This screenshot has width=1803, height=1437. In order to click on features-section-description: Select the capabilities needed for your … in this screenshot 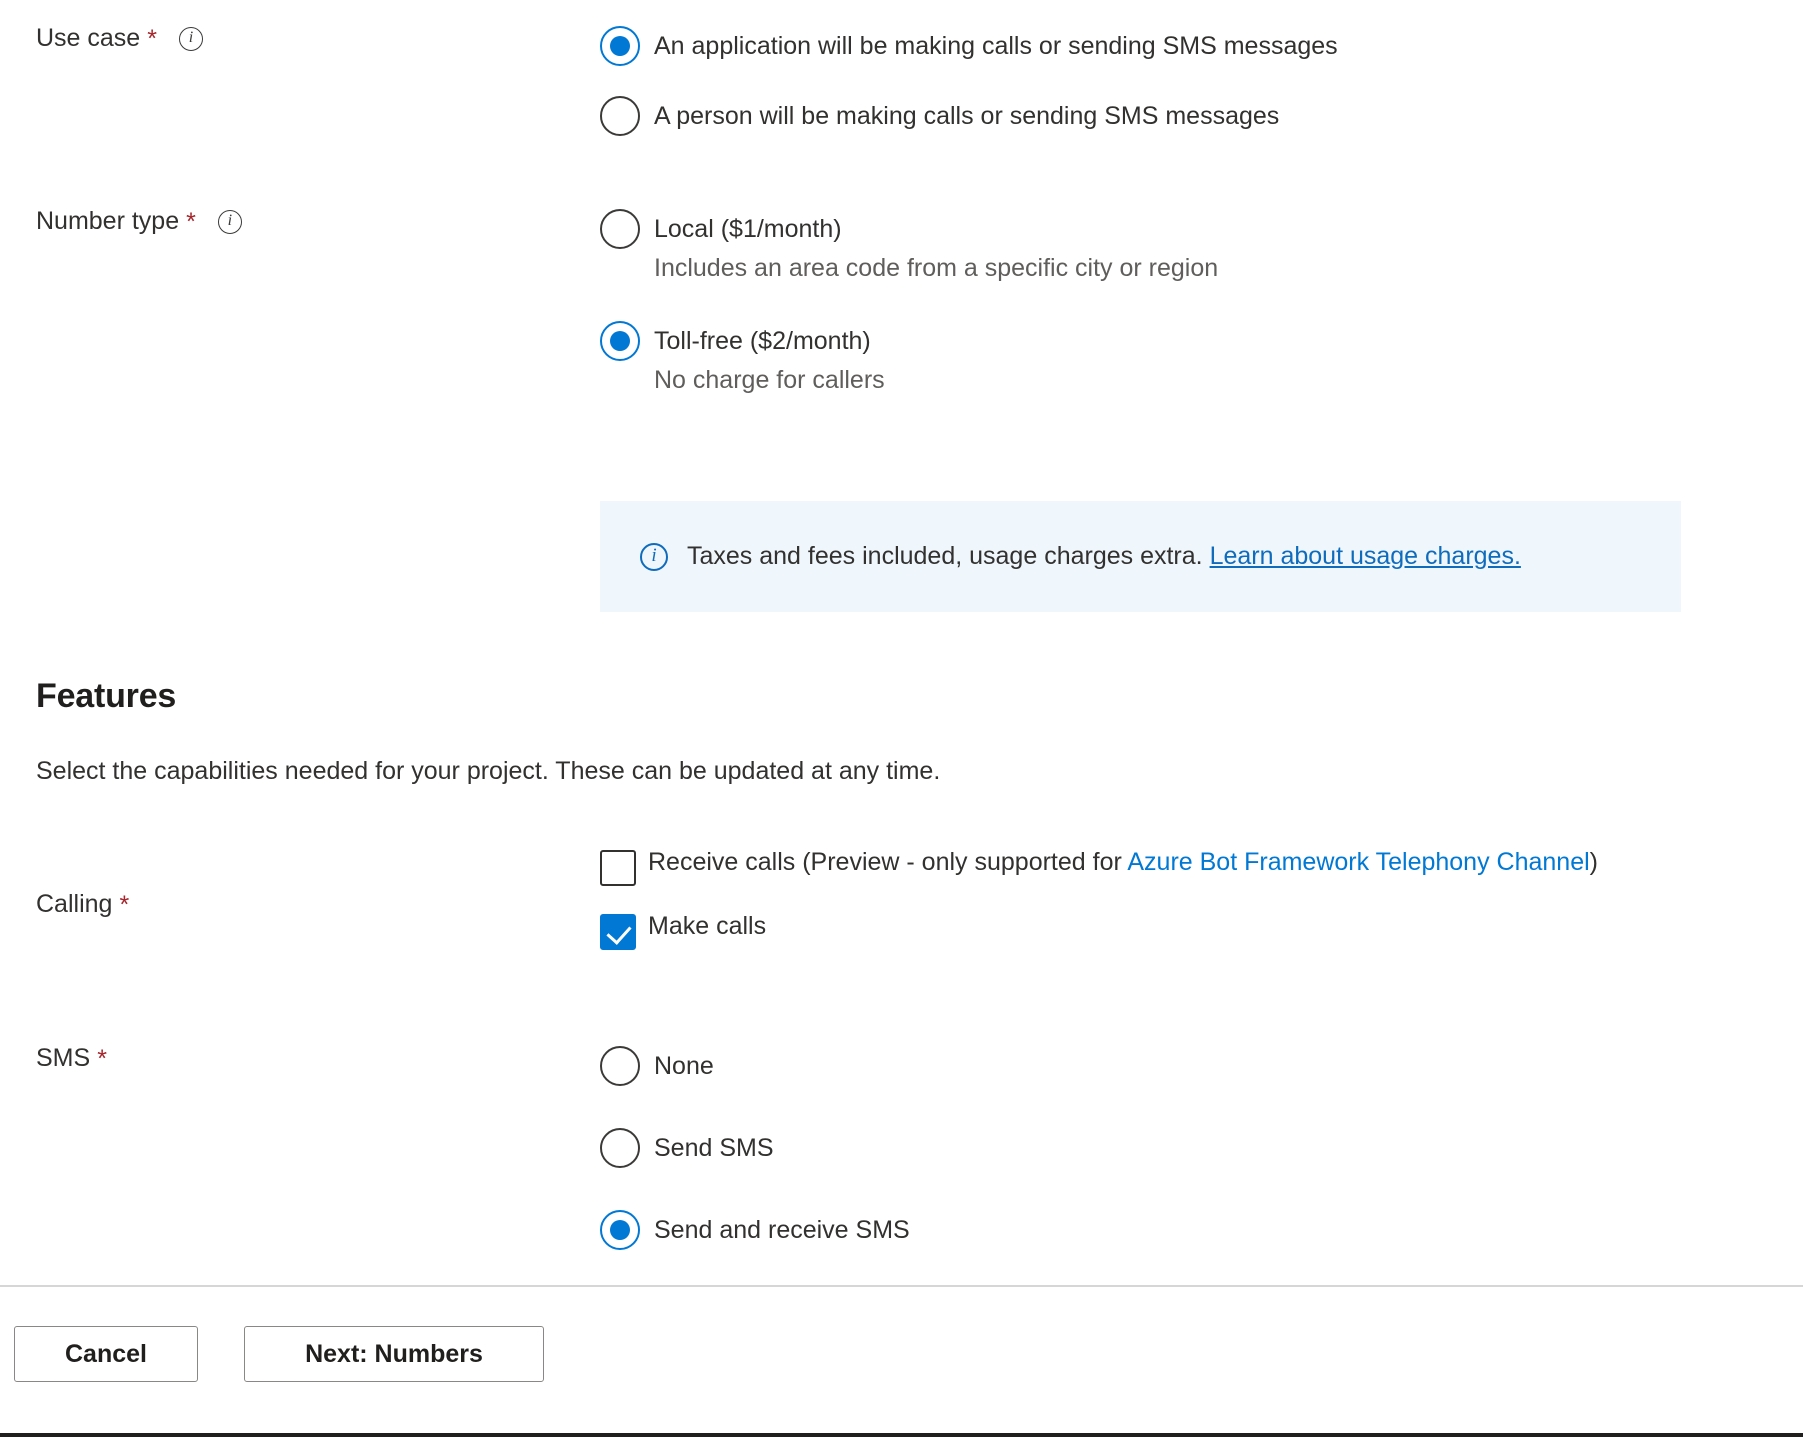, I will do `click(488, 771)`.